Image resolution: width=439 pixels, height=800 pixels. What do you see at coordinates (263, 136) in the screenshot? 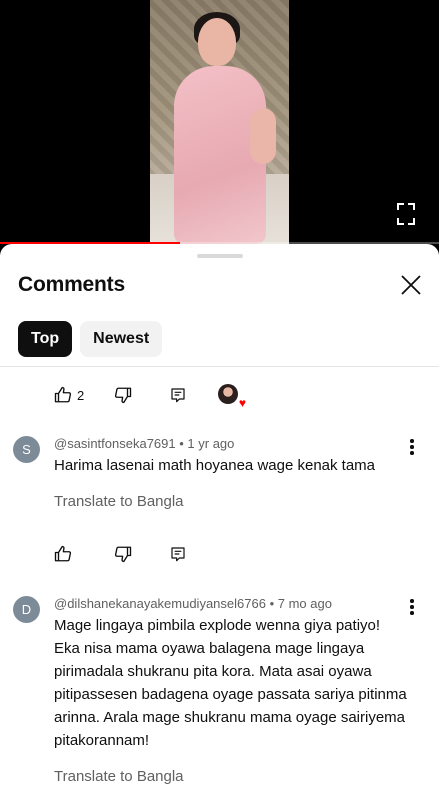
I see `video-person-arm` at bounding box center [263, 136].